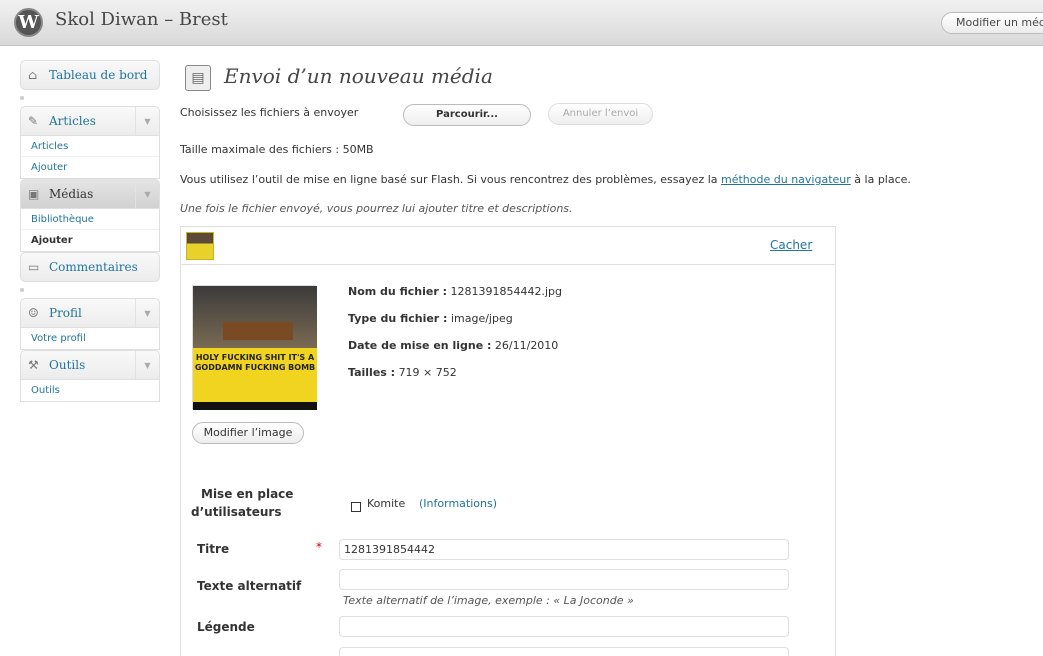 The width and height of the screenshot is (1043, 656). What do you see at coordinates (33, 75) in the screenshot?
I see `home-icon: ⌂` at bounding box center [33, 75].